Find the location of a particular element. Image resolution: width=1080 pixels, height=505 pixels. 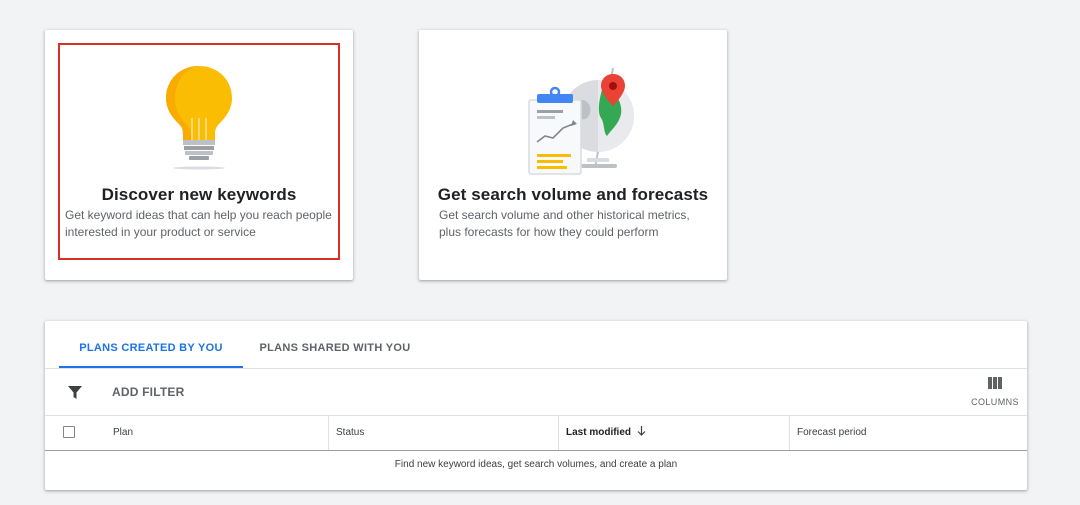

columns-icon is located at coordinates (995, 383).